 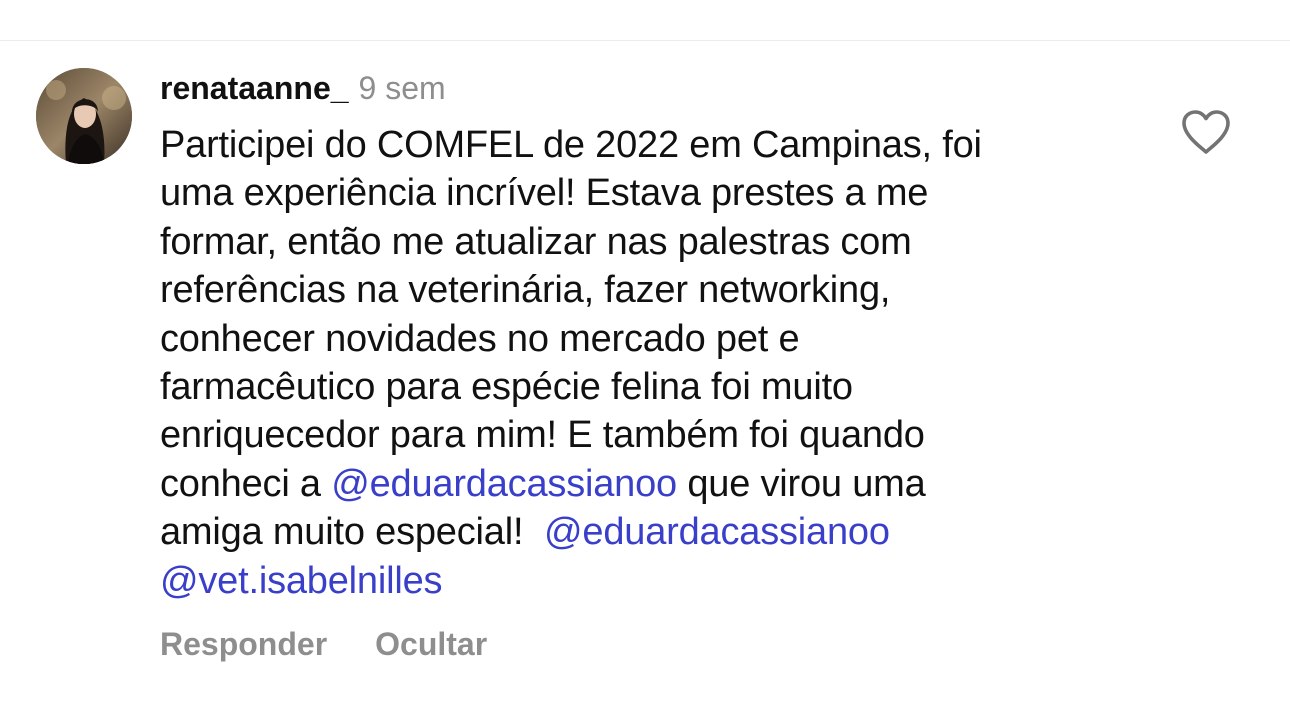 I want to click on reply-button: Responder, so click(x=243, y=644).